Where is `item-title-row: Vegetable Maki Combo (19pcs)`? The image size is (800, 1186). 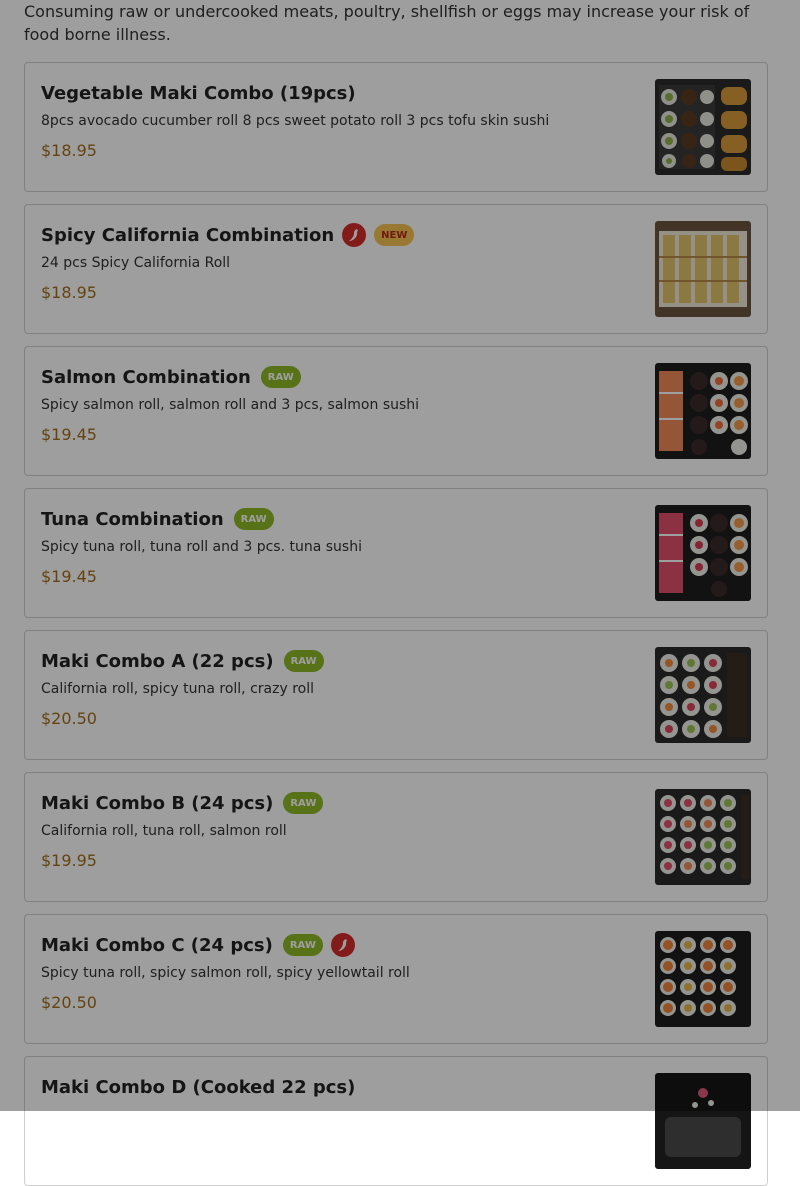
item-title-row: Vegetable Maki Combo (19pcs) is located at coordinates (198, 93).